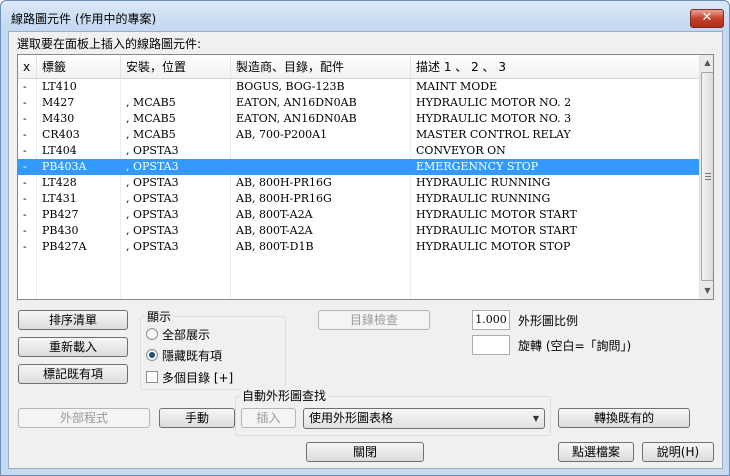  I want to click on column-header-location: 安裝，位置, so click(176, 67).